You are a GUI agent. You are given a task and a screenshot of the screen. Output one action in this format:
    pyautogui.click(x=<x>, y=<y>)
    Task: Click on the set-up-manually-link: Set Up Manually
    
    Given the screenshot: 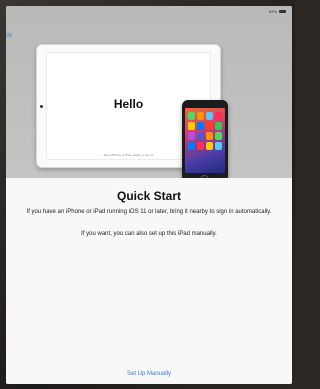 What is the action you would take?
    pyautogui.click(x=149, y=374)
    